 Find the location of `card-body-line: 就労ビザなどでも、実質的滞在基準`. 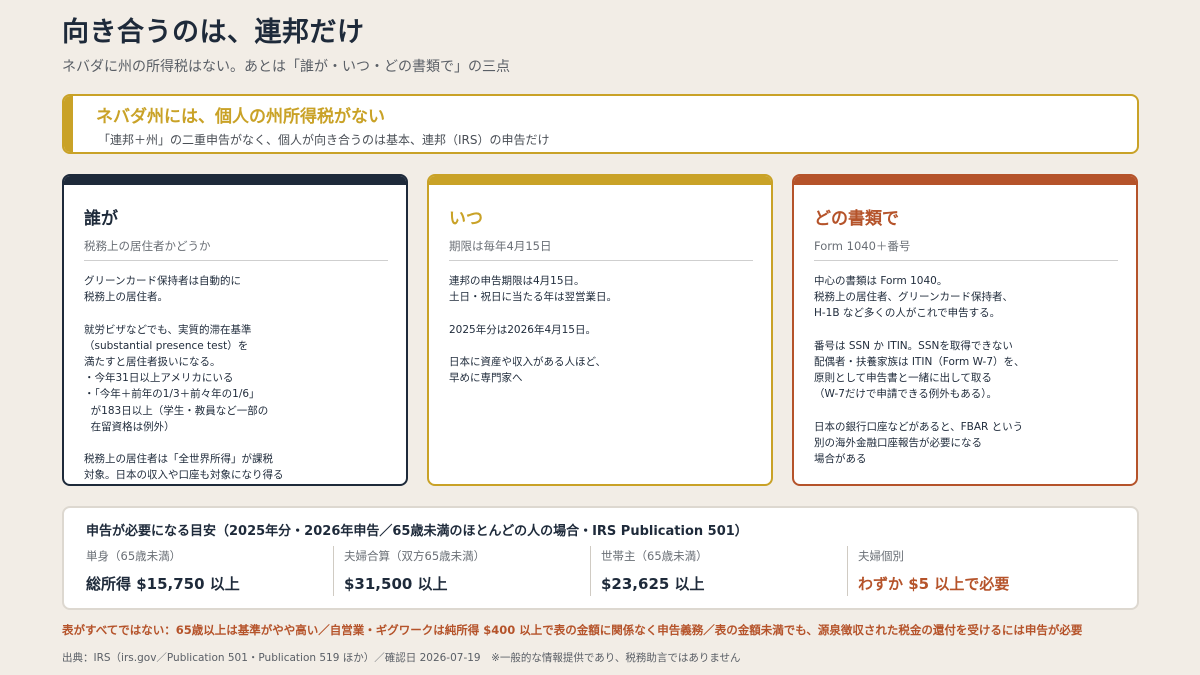

card-body-line: 就労ビザなどでも、実質的滞在基準 is located at coordinates (168, 329).